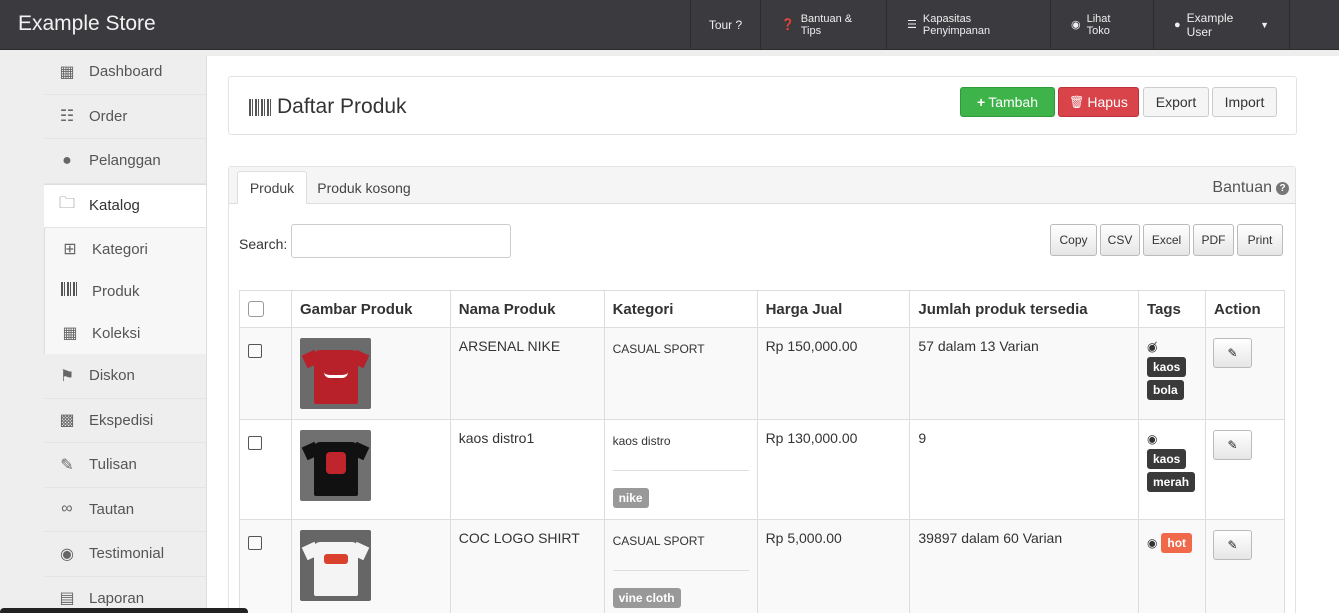  I want to click on product-image-cell, so click(370, 373).